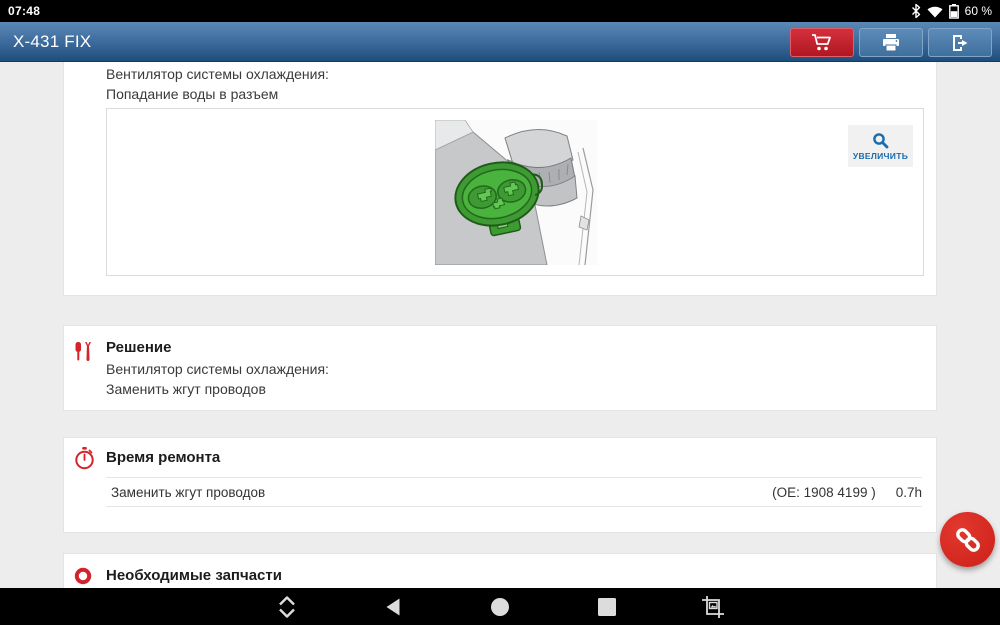  What do you see at coordinates (287, 607) in the screenshot?
I see `collapse-icon` at bounding box center [287, 607].